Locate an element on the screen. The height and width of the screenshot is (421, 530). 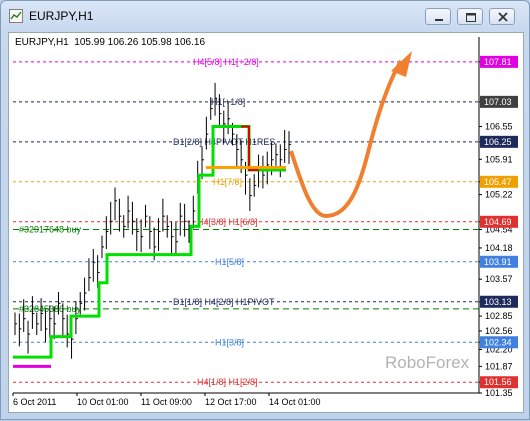
close-button is located at coordinates (502, 16).